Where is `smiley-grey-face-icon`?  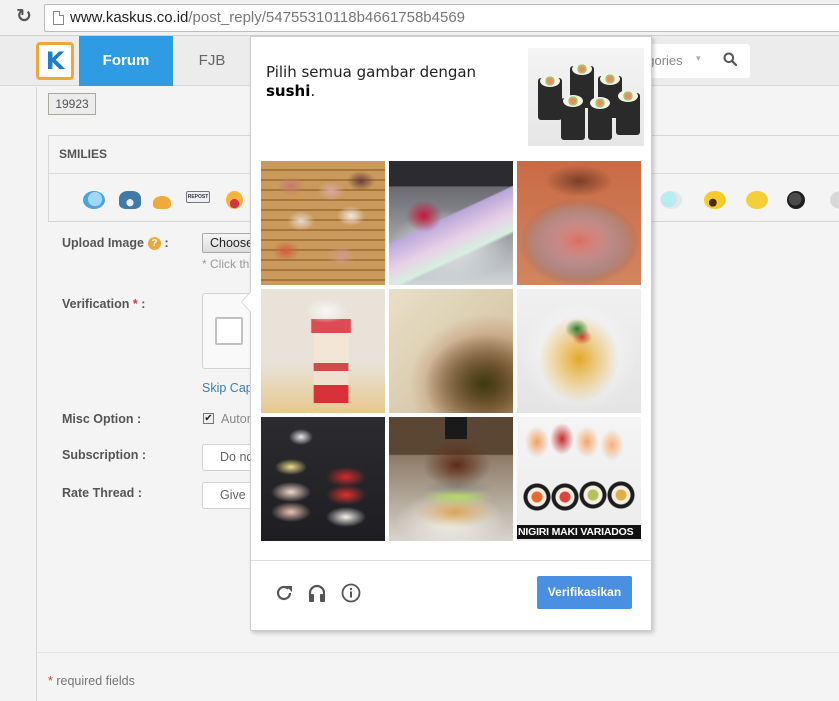 smiley-grey-face-icon is located at coordinates (834, 200).